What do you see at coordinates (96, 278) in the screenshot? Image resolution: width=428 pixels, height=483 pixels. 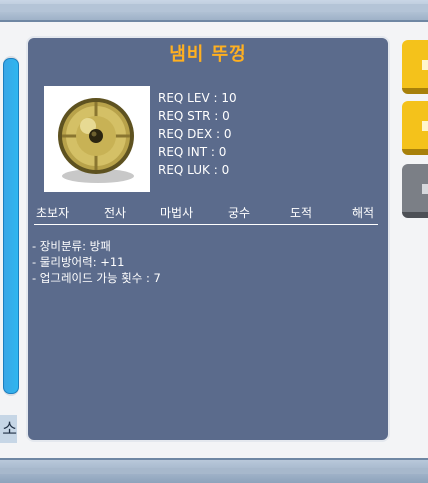 I see `desc-upgrade-slots: - 업그레이드 가능 횟수 : 7` at bounding box center [96, 278].